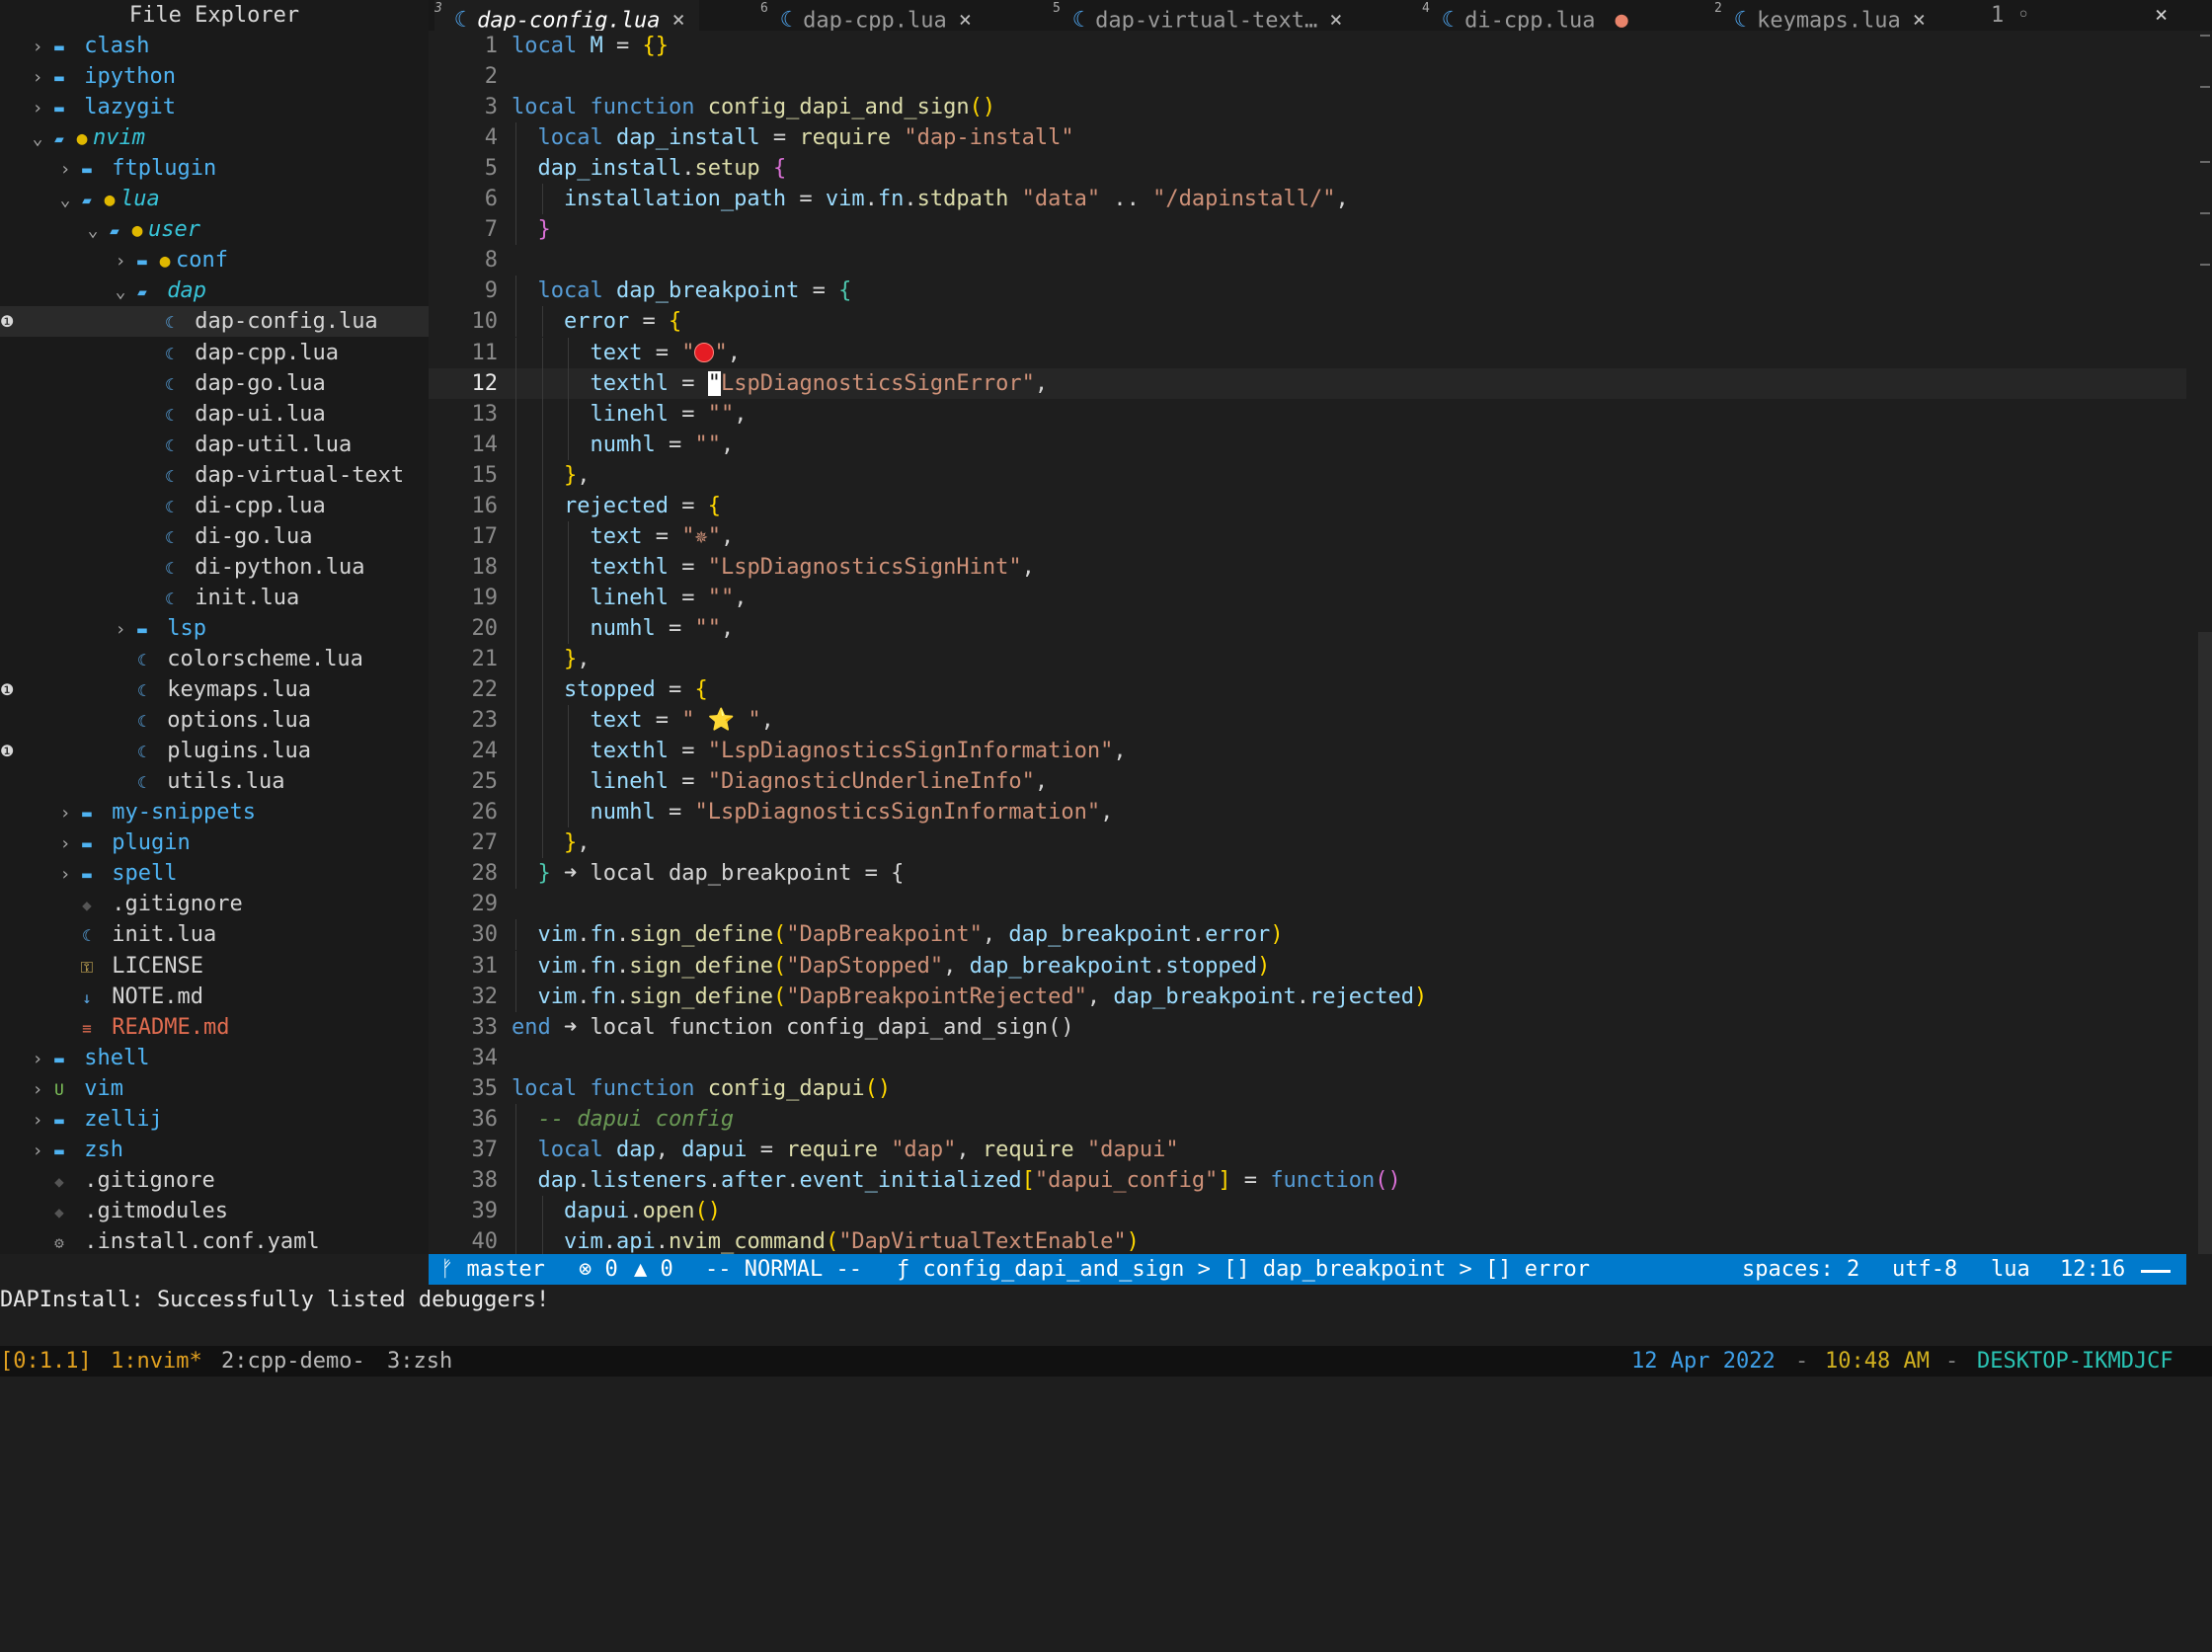 The height and width of the screenshot is (1652, 2212). What do you see at coordinates (215, 107) in the screenshot?
I see `tree-item: › ▬ lazygit` at bounding box center [215, 107].